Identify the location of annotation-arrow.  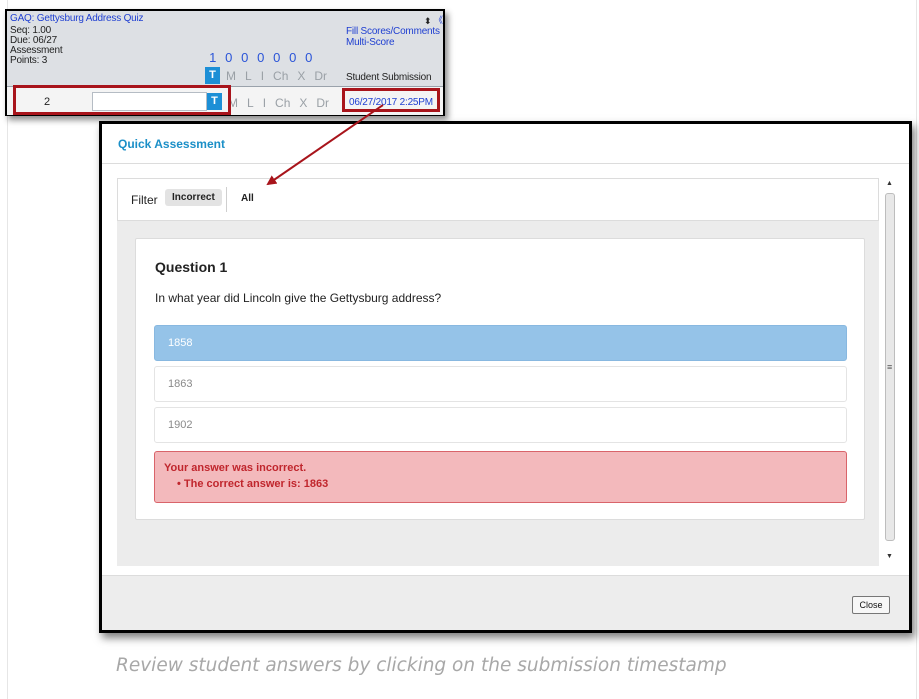
(325, 145).